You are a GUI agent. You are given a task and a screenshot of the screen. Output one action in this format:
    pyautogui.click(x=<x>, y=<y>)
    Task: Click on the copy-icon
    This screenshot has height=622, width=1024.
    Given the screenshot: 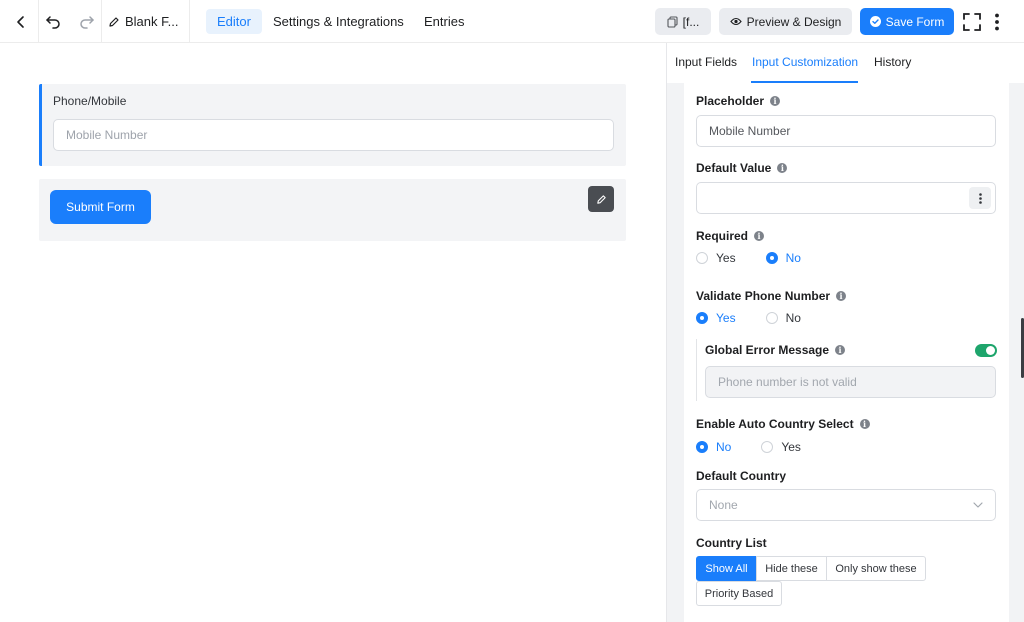 What is the action you would take?
    pyautogui.click(x=672, y=21)
    